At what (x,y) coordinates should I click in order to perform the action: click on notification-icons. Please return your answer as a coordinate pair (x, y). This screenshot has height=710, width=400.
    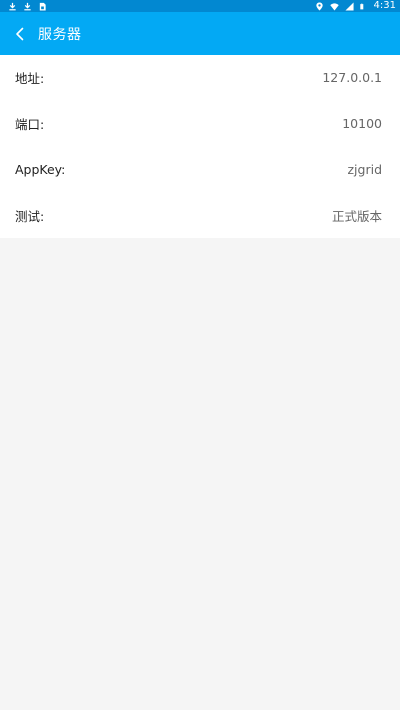
    Looking at the image, I should click on (27, 6).